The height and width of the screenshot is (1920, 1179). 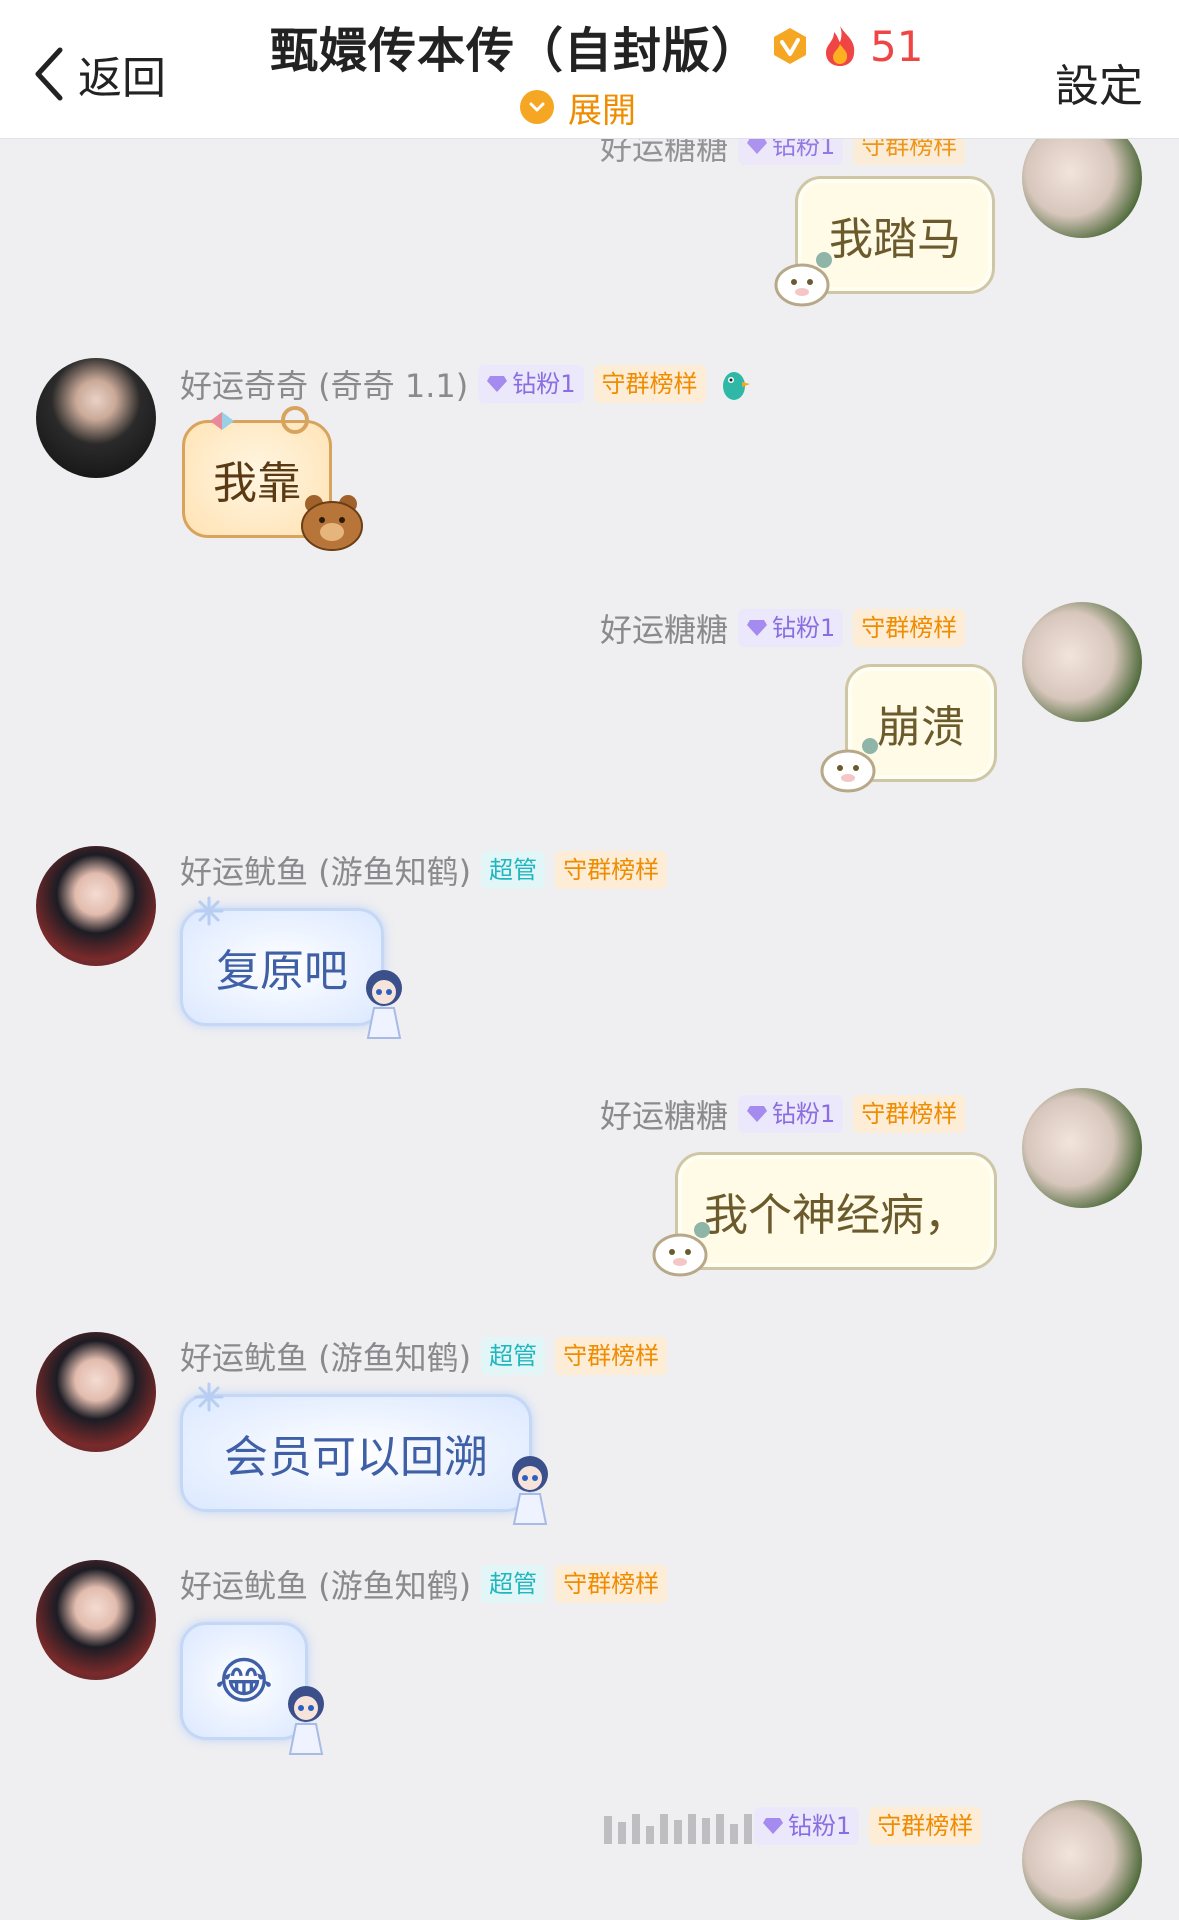 I want to click on message-bubble: 崩溃, so click(x=921, y=723).